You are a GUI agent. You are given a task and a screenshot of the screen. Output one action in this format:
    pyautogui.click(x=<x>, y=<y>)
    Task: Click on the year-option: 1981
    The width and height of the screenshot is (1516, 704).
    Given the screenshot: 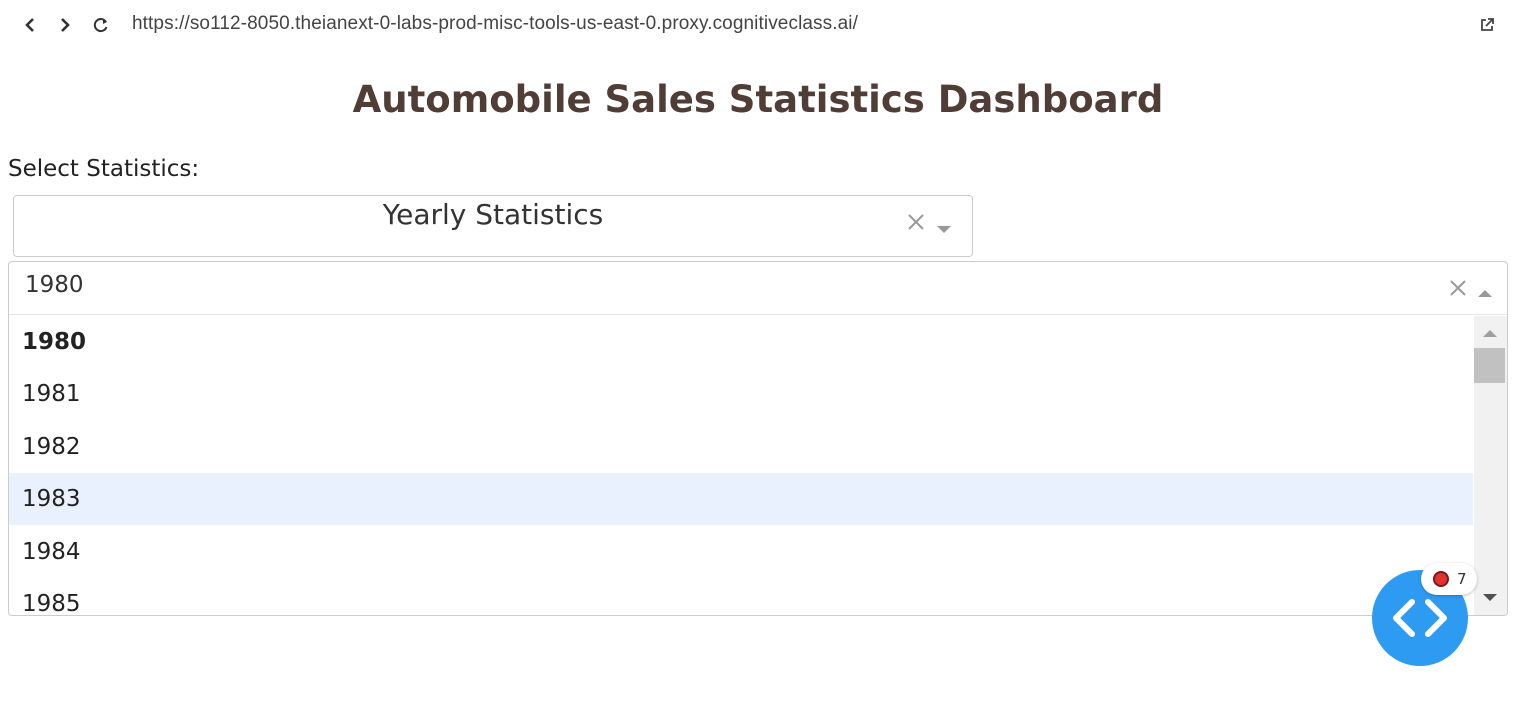 What is the action you would take?
    pyautogui.click(x=741, y=394)
    